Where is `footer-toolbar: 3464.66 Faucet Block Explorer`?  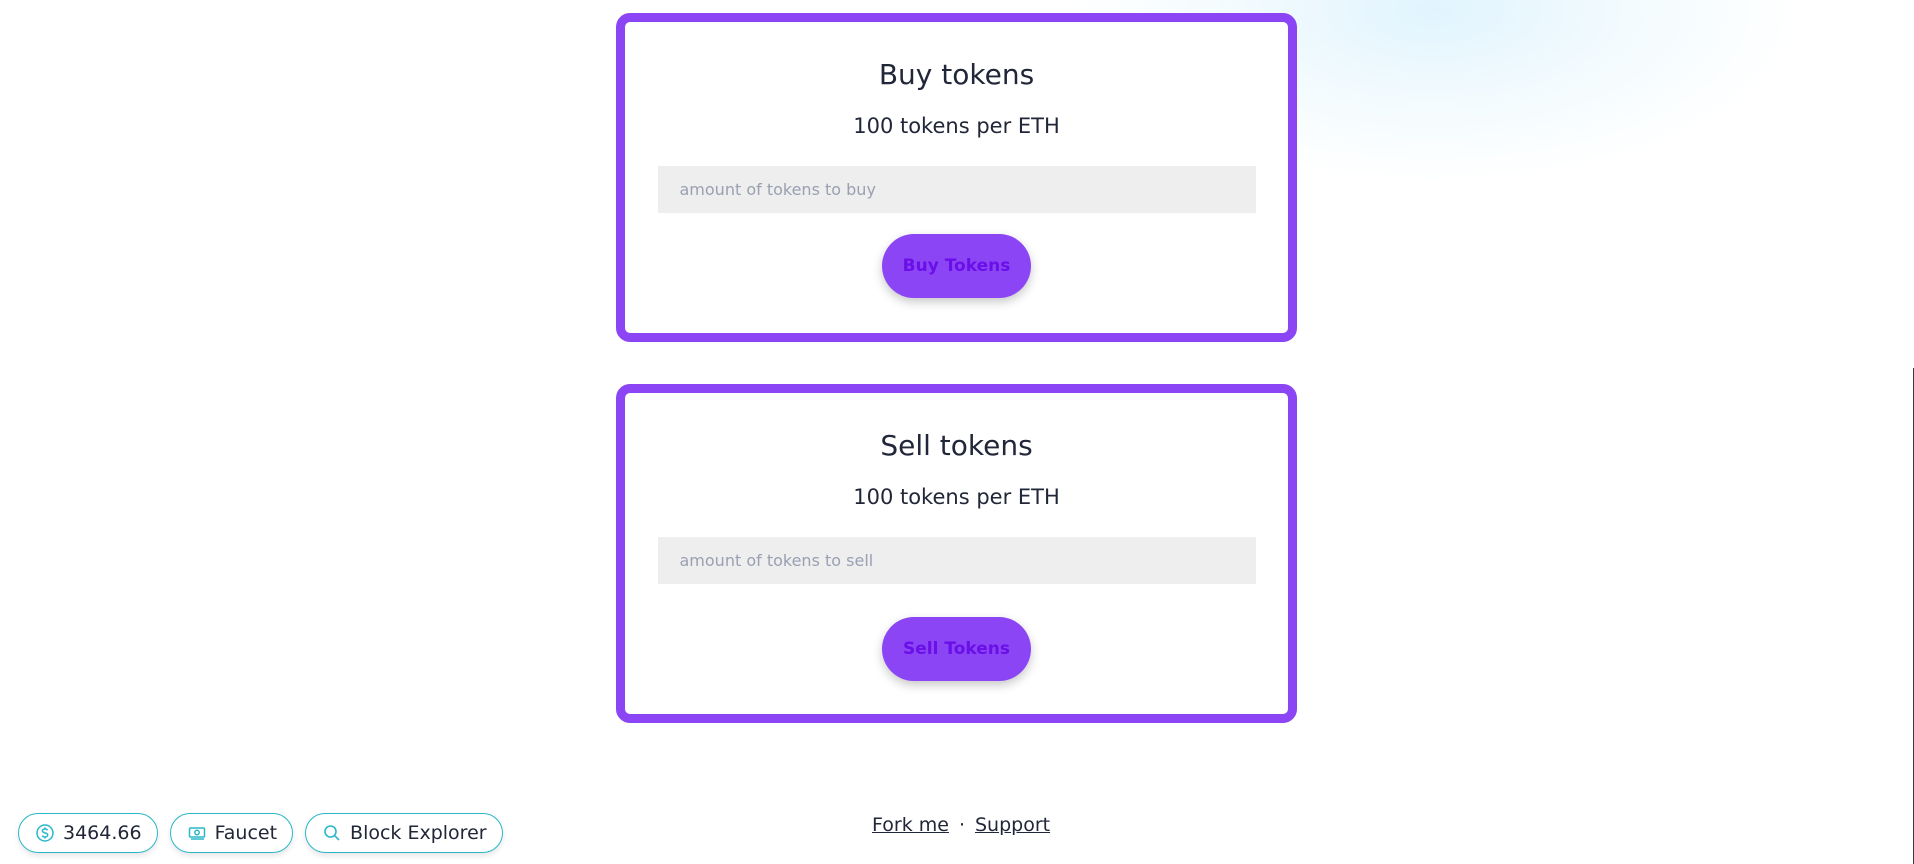 footer-toolbar: 3464.66 Faucet Block Explorer is located at coordinates (260, 833).